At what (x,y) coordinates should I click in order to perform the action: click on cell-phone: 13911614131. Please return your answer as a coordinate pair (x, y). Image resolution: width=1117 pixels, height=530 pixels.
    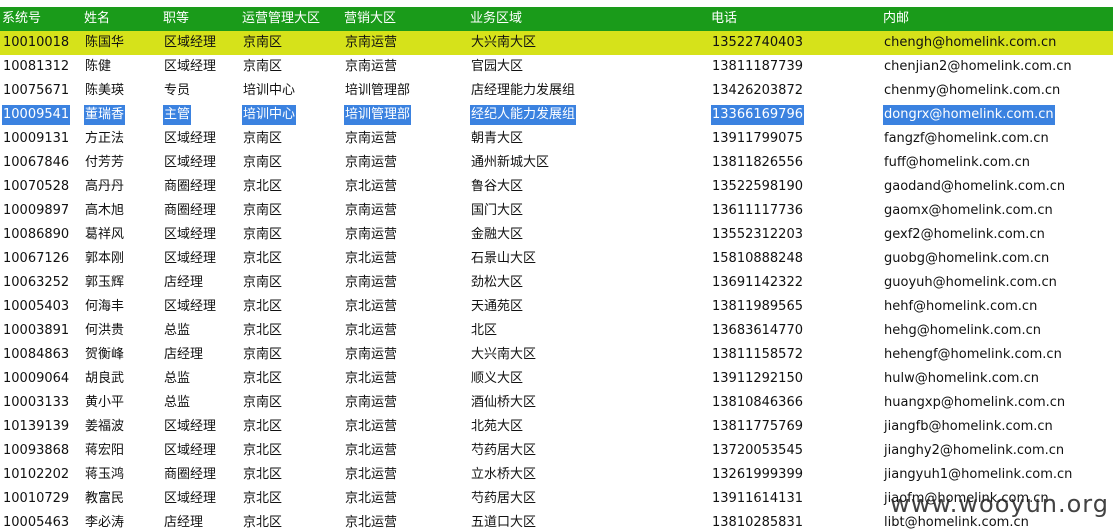
    Looking at the image, I should click on (795, 499).